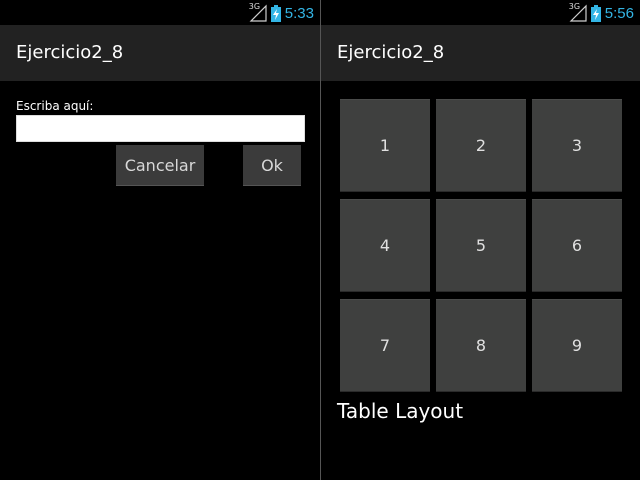 The image size is (640, 480). Describe the element at coordinates (55, 106) in the screenshot. I see `input-label: Escriba aquí:` at that location.